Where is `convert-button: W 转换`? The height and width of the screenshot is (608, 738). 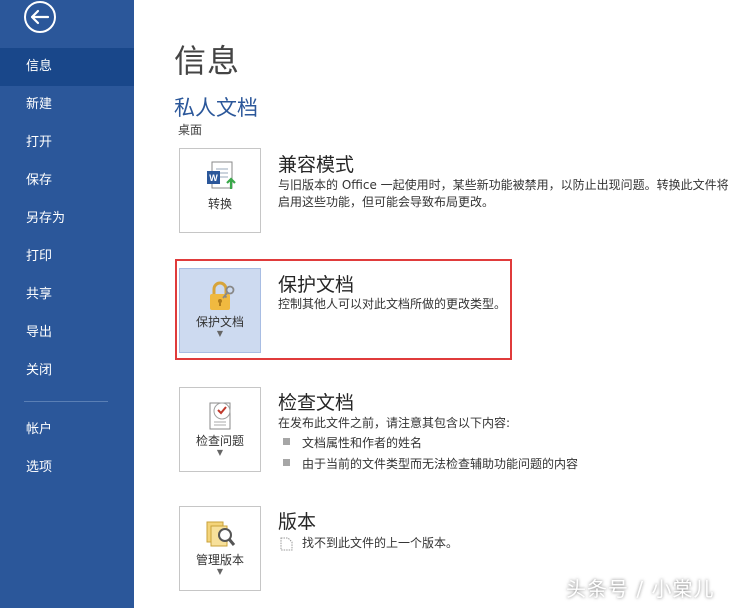 convert-button: W 转换 is located at coordinates (220, 190).